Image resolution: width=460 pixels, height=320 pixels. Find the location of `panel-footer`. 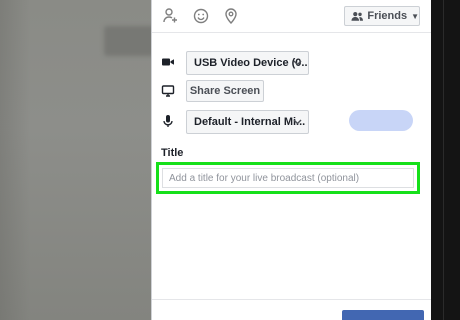

panel-footer is located at coordinates (292, 309).